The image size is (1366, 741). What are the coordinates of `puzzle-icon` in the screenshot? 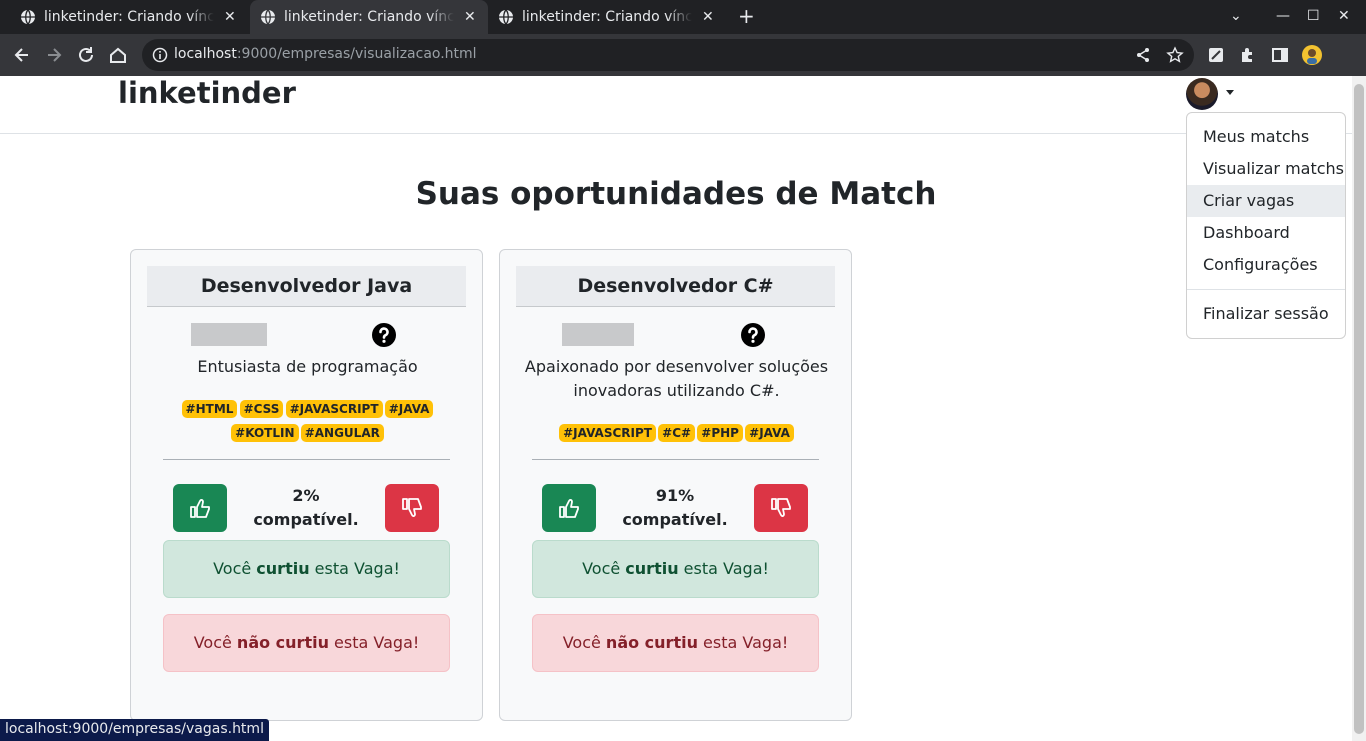 It's located at (1248, 55).